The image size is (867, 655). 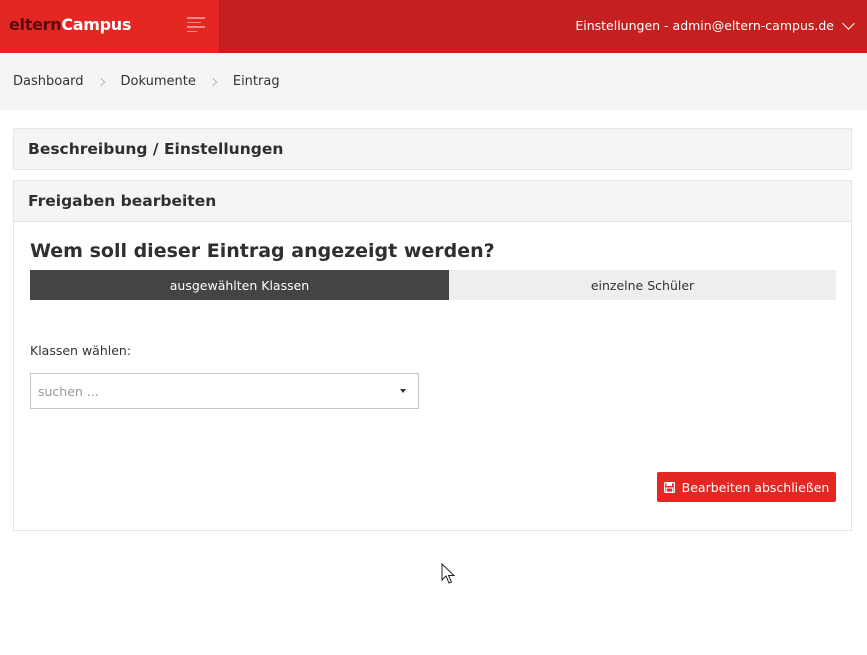 I want to click on segment-individual-students: einzelne Schüler, so click(x=642, y=285).